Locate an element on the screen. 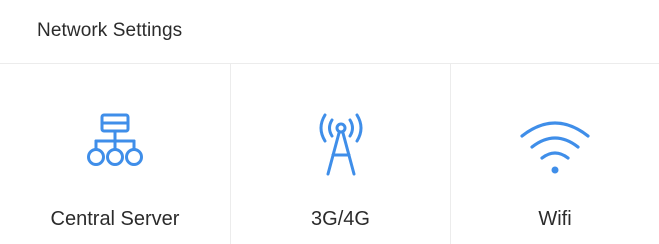 The image size is (659, 244). page-title: Network Settings is located at coordinates (110, 30).